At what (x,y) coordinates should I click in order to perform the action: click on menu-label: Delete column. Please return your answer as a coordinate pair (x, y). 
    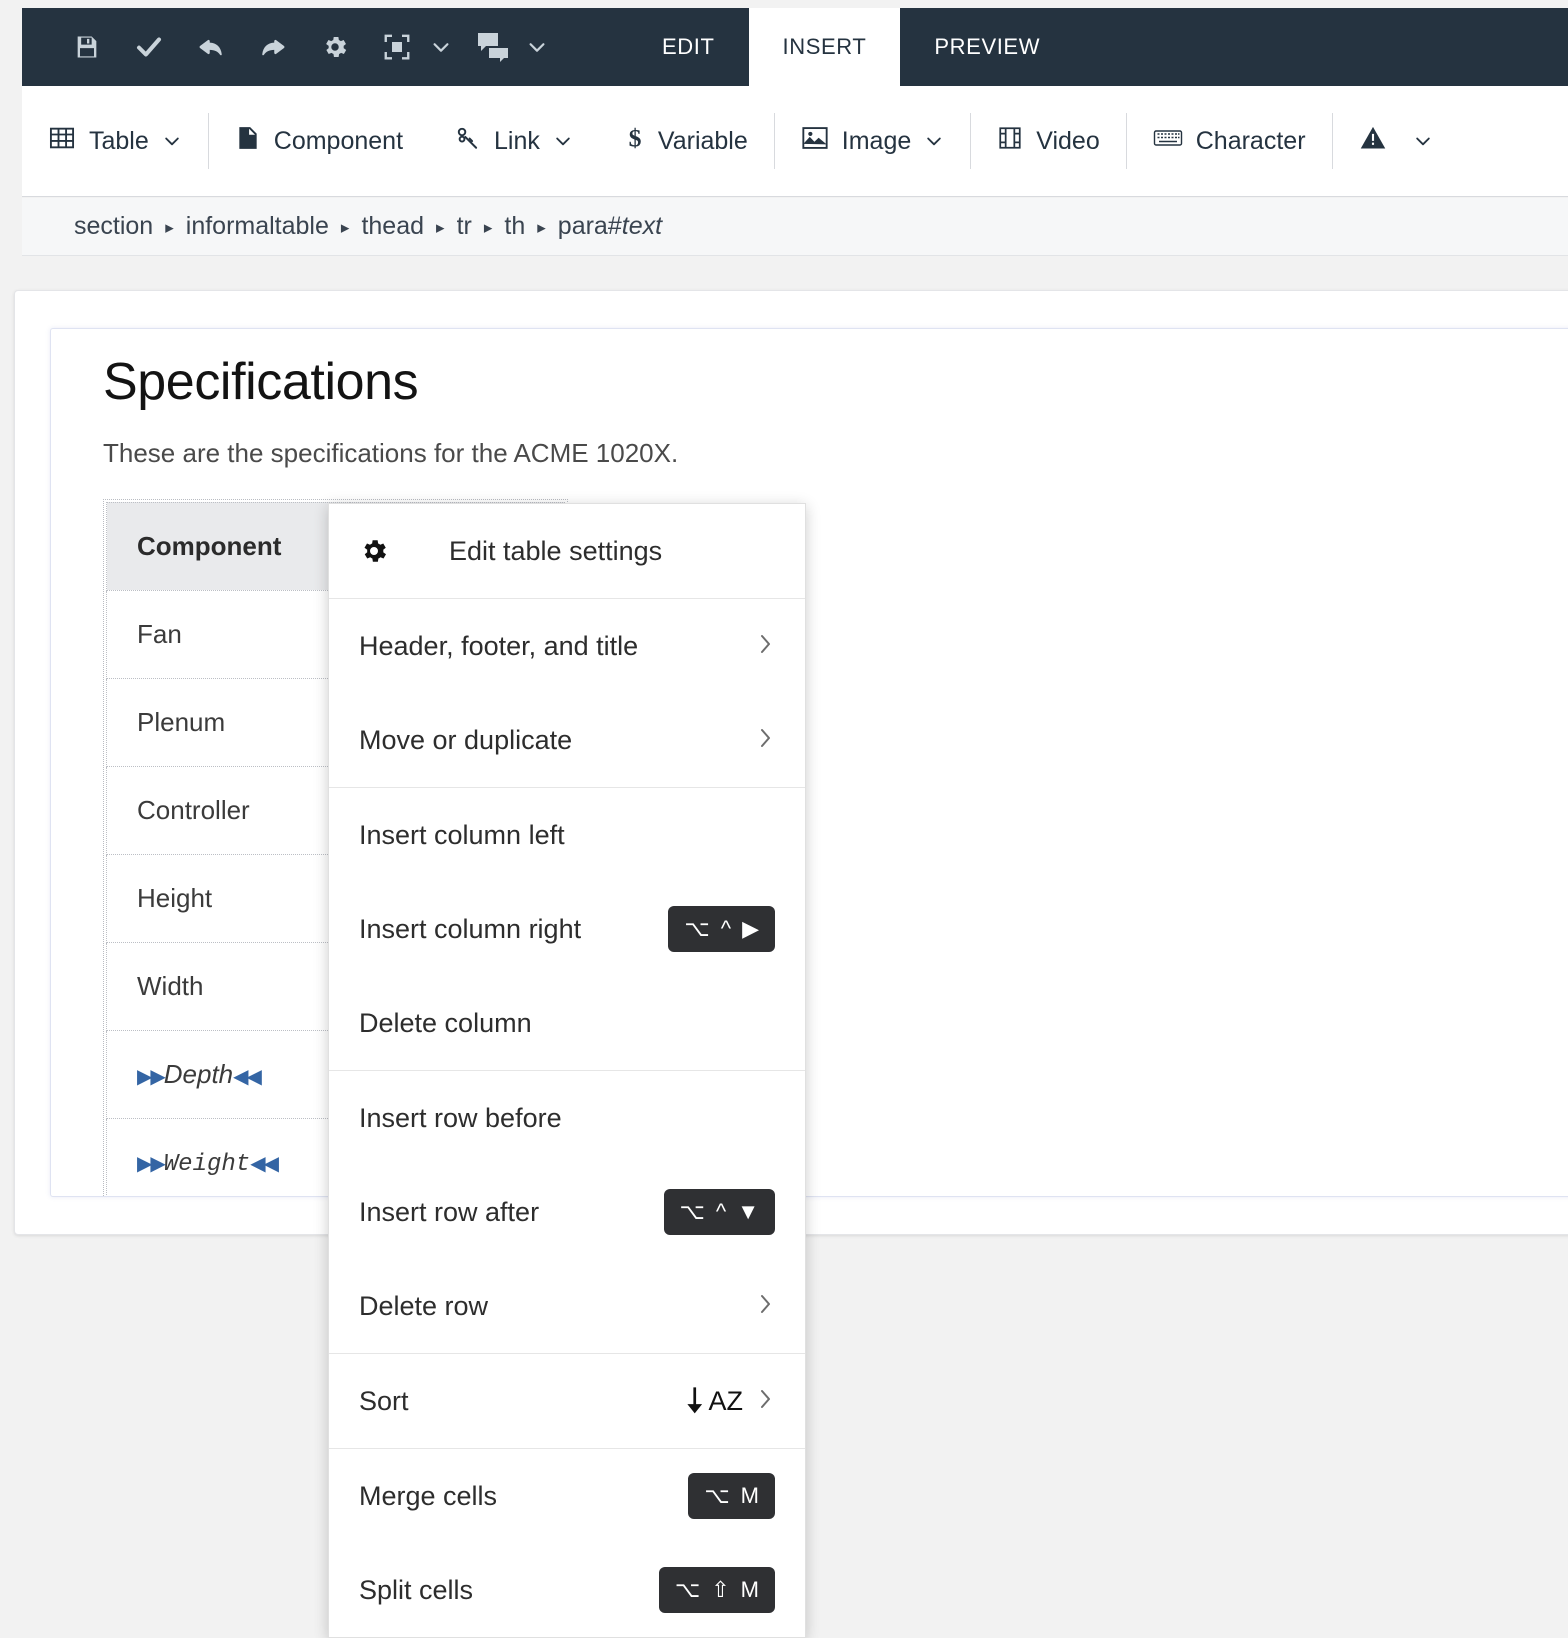
    Looking at the image, I should click on (445, 1022).